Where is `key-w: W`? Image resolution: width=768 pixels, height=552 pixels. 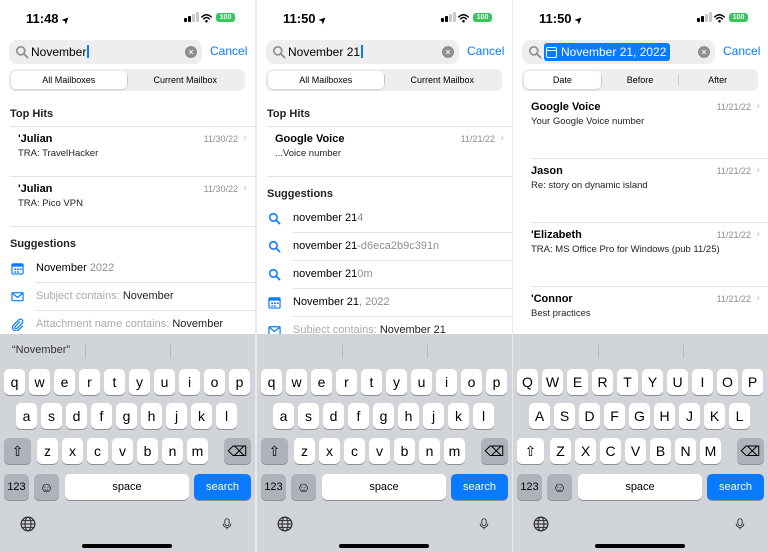 key-w: W is located at coordinates (552, 382).